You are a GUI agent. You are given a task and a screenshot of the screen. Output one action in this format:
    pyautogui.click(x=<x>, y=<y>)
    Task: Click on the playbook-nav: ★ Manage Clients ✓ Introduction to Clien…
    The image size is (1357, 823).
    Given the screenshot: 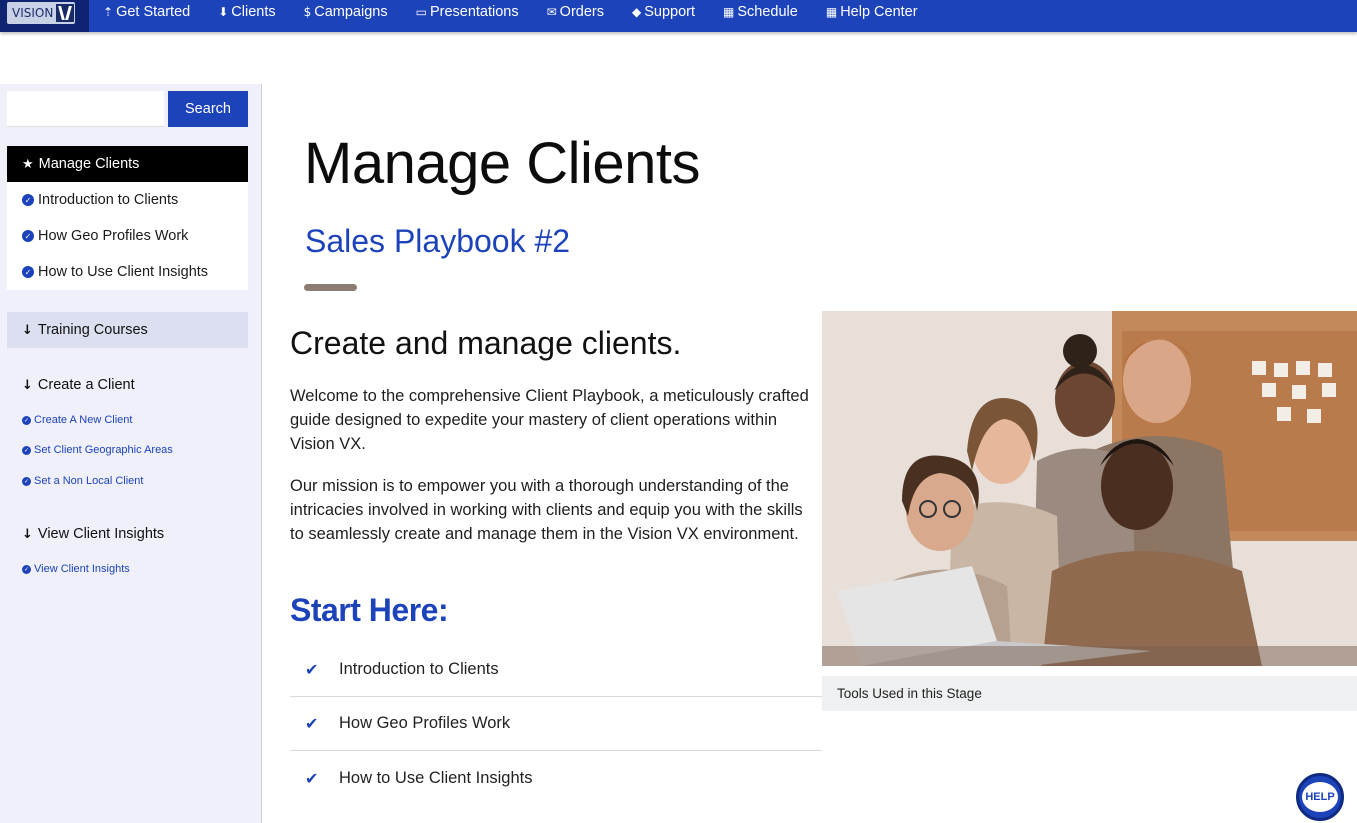 What is the action you would take?
    pyautogui.click(x=127, y=218)
    